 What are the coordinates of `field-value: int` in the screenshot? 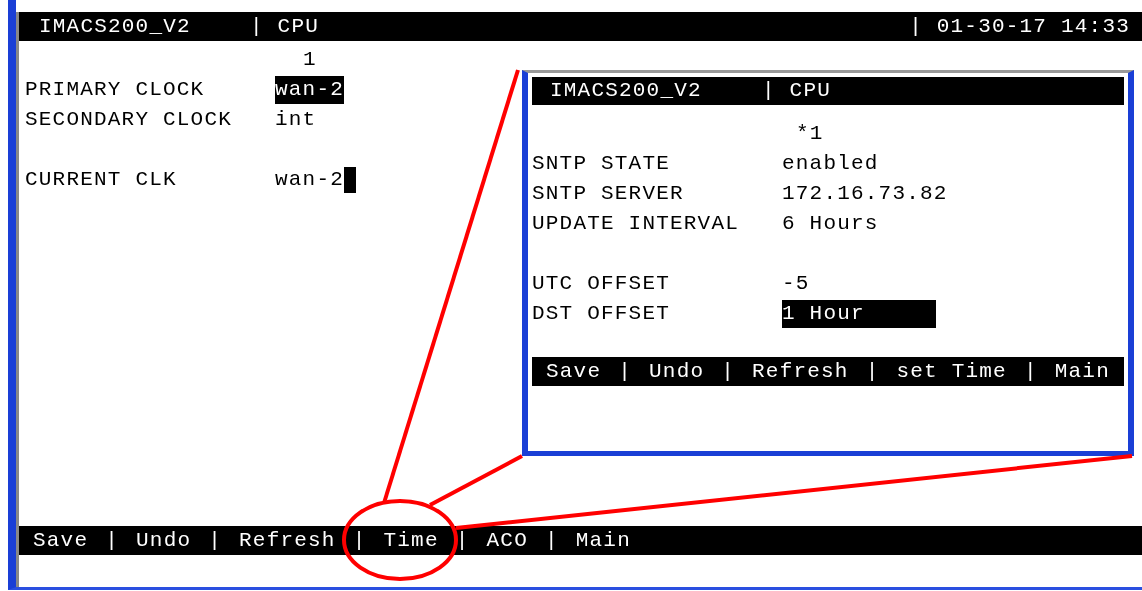 It's located at (296, 120).